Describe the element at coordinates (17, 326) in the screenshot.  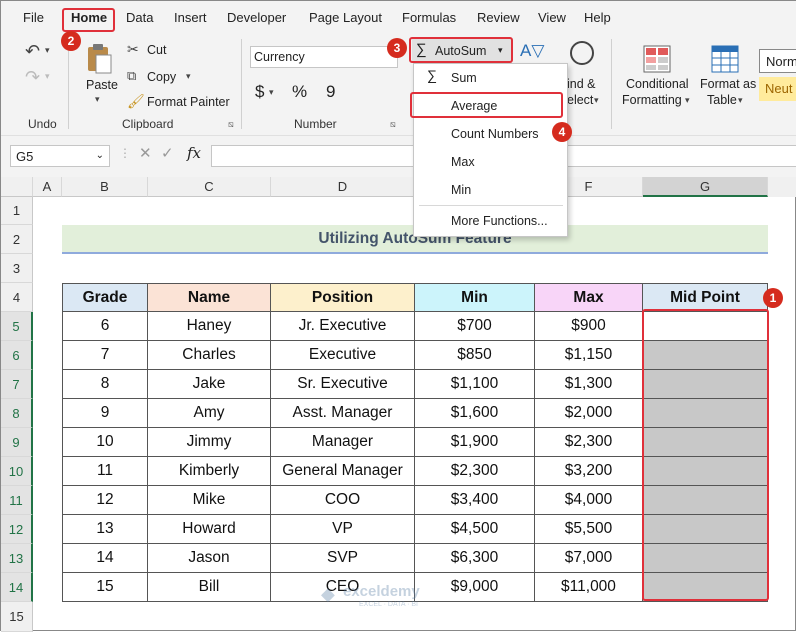
I see `row-header-5: 5` at that location.